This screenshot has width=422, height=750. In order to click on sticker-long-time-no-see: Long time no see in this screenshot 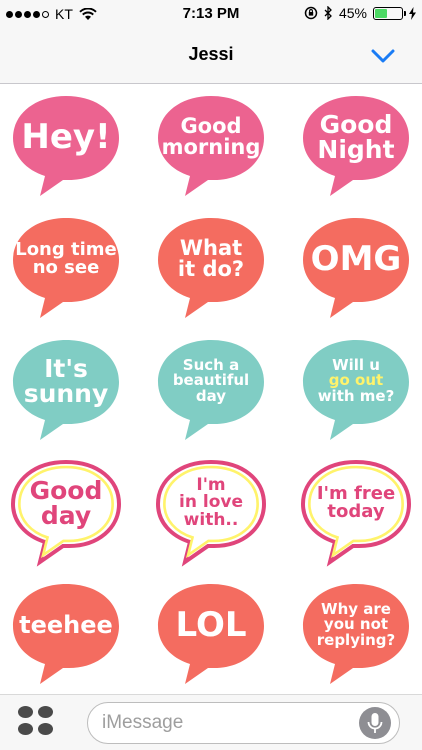, I will do `click(66, 268)`.